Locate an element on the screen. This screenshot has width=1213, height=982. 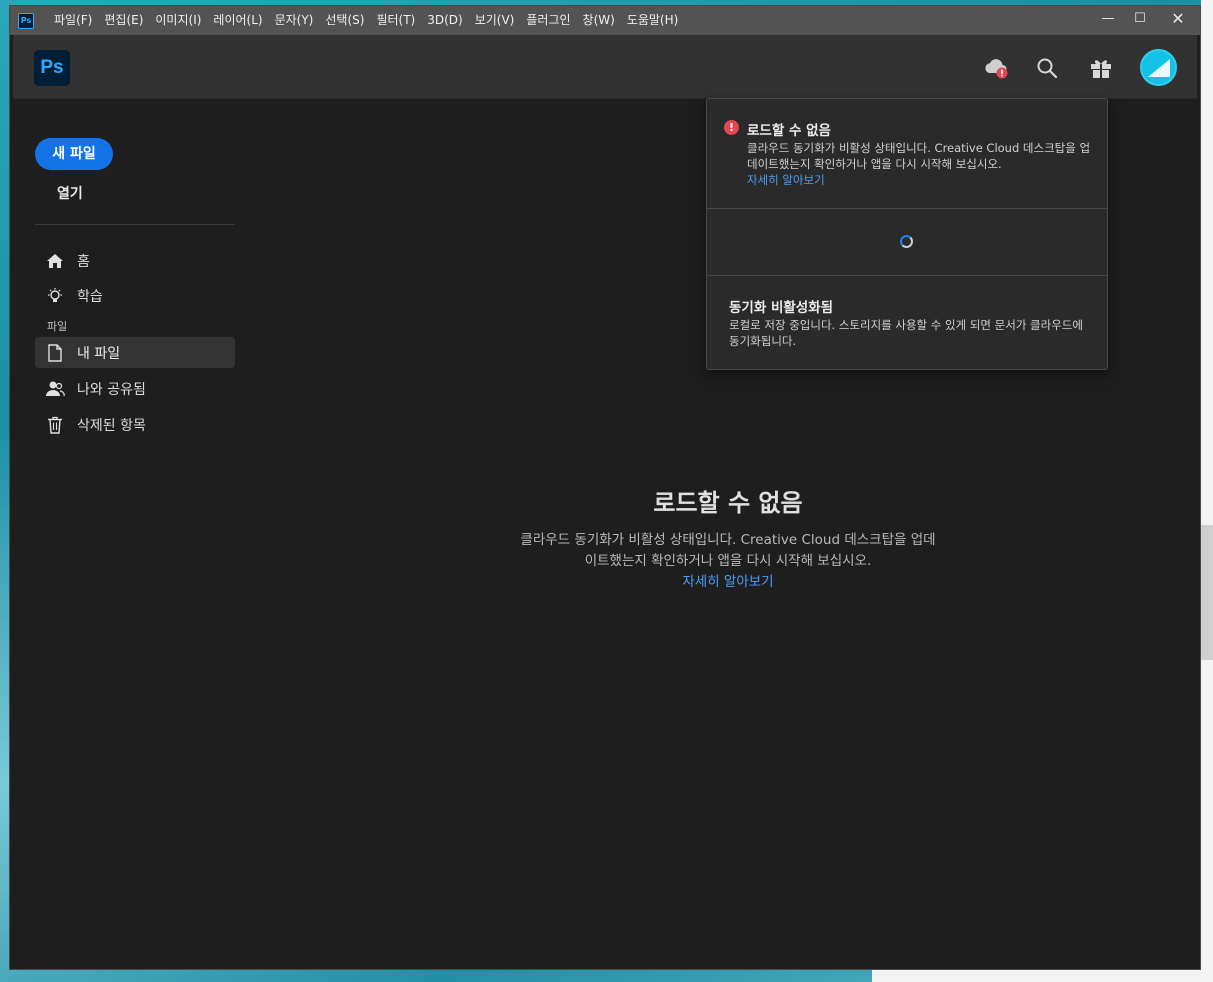
lightbulb-icon is located at coordinates (55, 296).